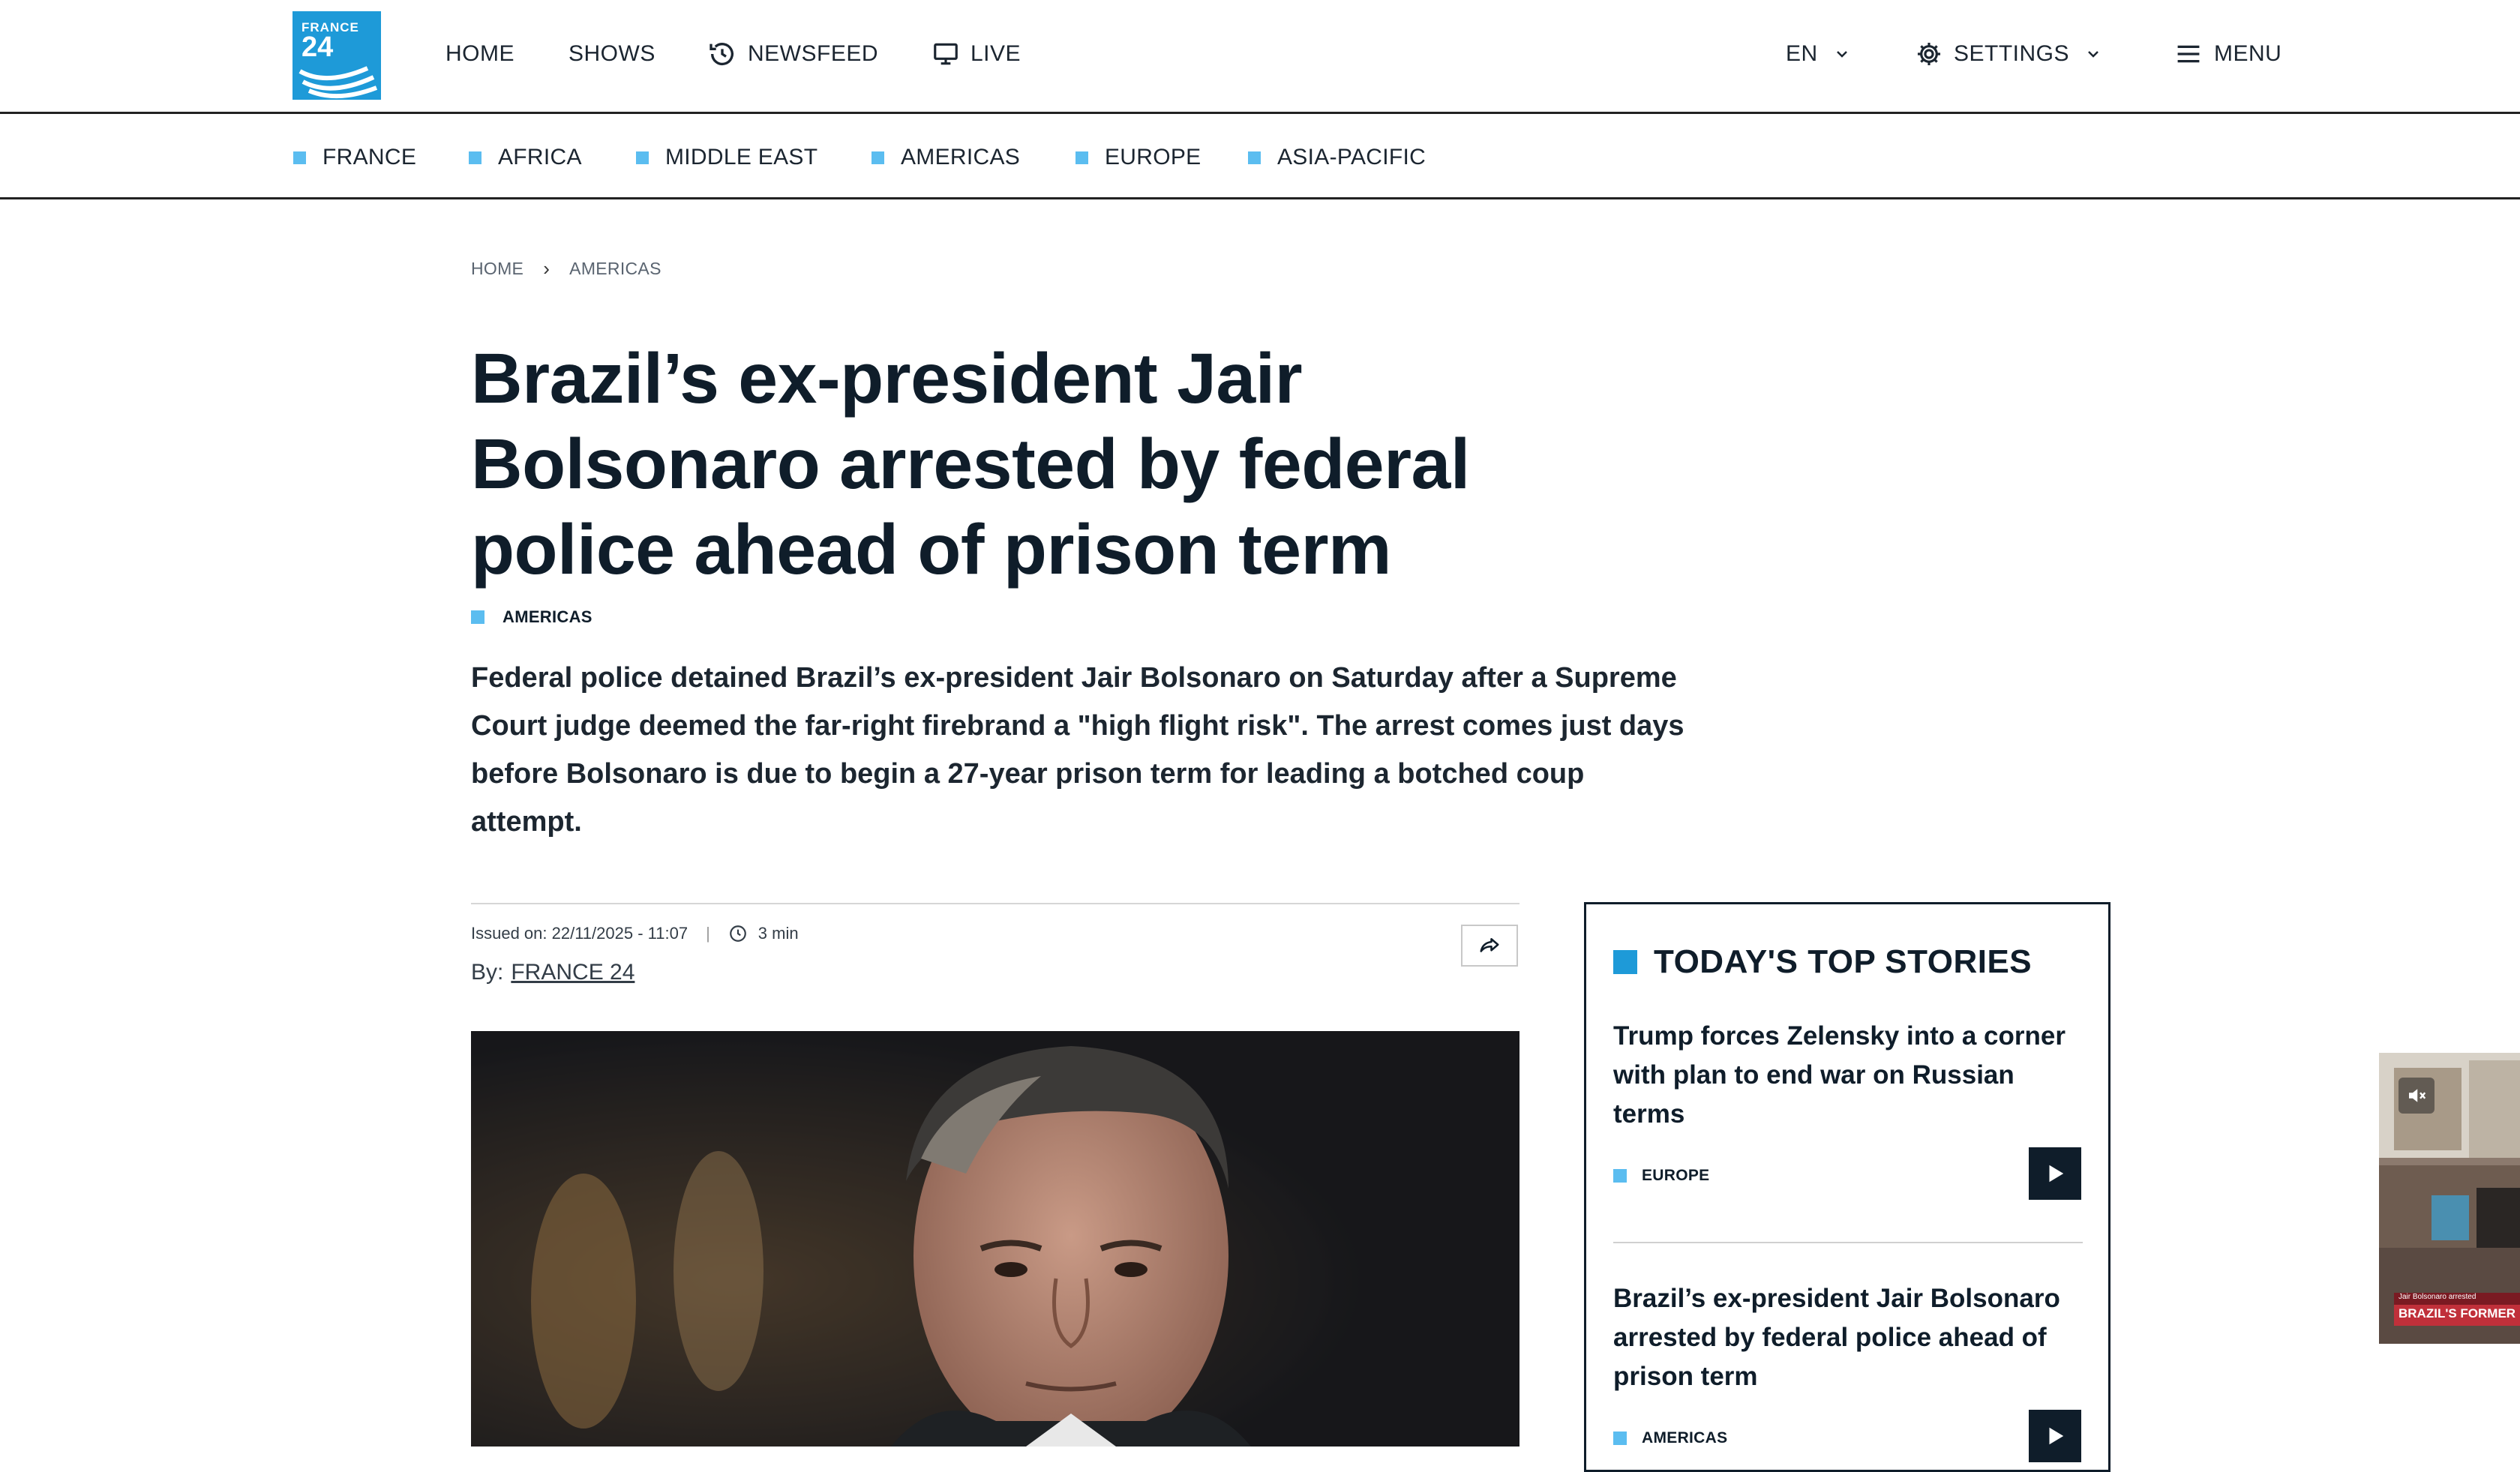 The height and width of the screenshot is (1472, 2520). I want to click on france24-logo: FRANCE 24, so click(336, 56).